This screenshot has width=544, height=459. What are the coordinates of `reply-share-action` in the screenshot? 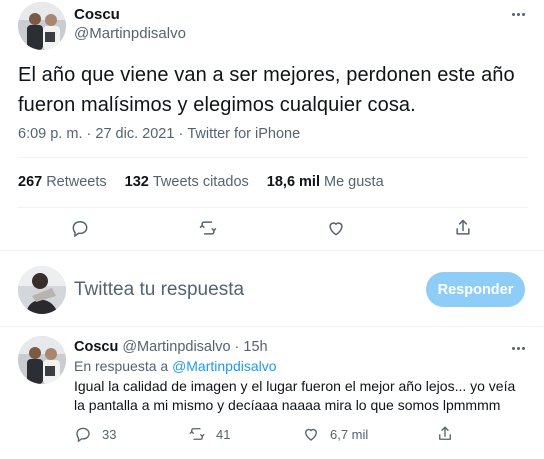 It's located at (445, 434).